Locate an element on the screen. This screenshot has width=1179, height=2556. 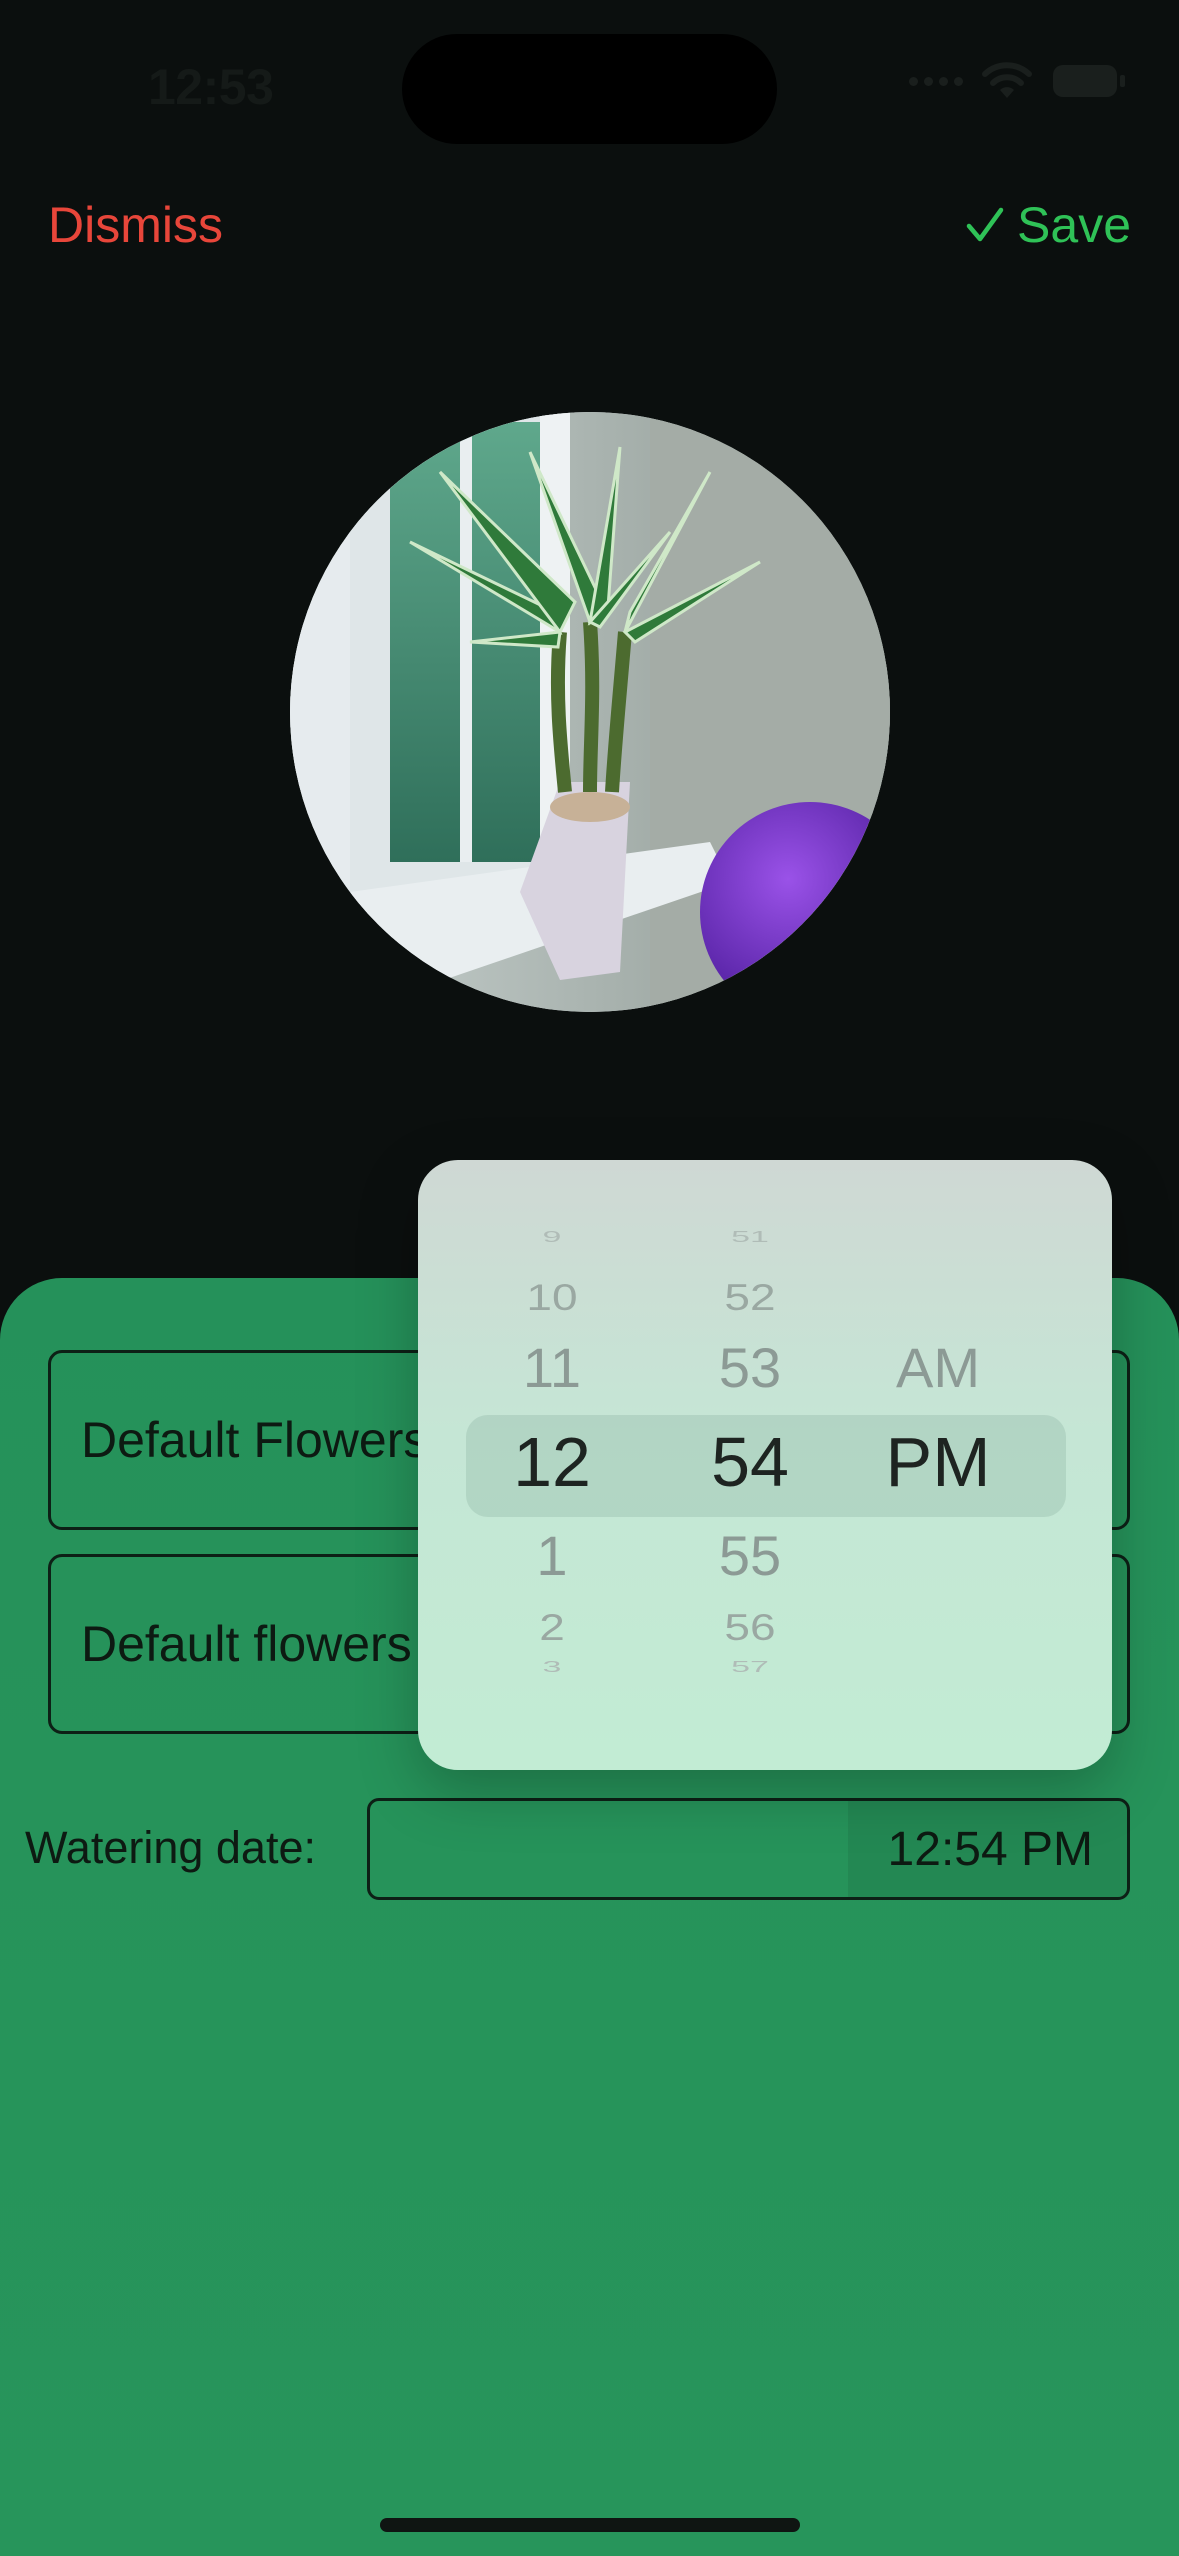
hour-wheel: 9 10 11 12 1 2 3 is located at coordinates (552, 1465).